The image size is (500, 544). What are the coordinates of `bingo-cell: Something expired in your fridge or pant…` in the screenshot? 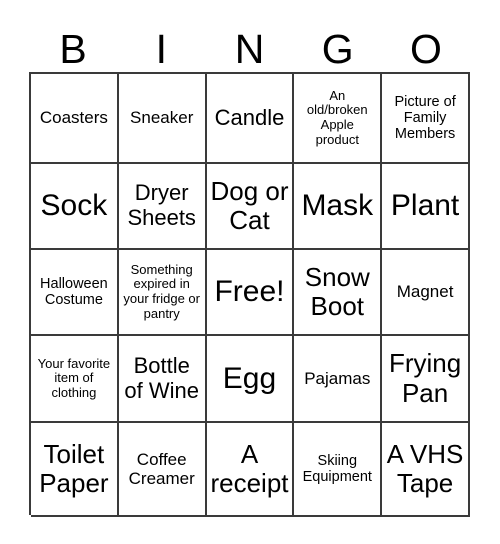 It's located at (162, 293).